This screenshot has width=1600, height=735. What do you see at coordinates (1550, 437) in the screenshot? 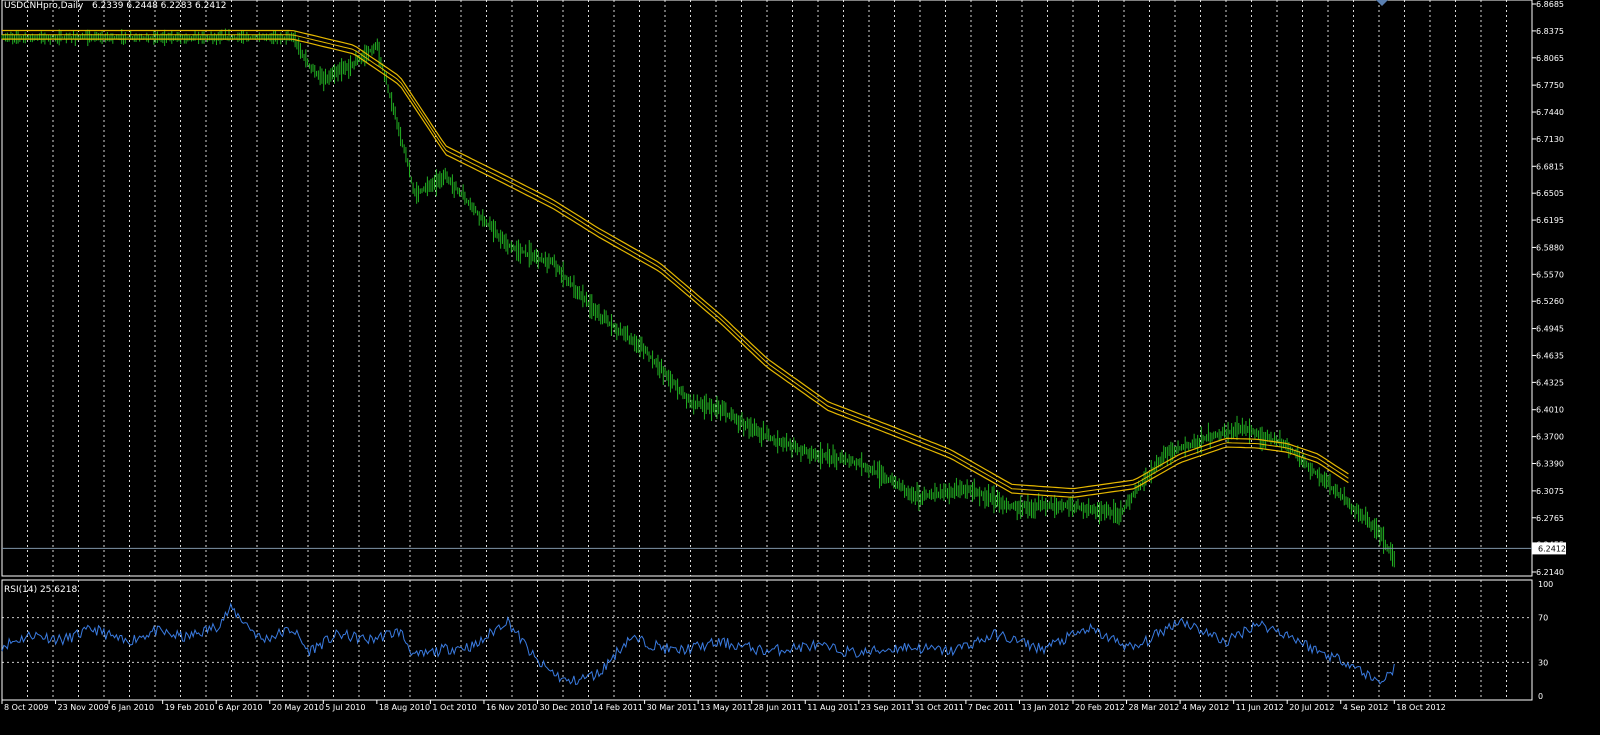
I see `price-tick-label: 6.3700` at bounding box center [1550, 437].